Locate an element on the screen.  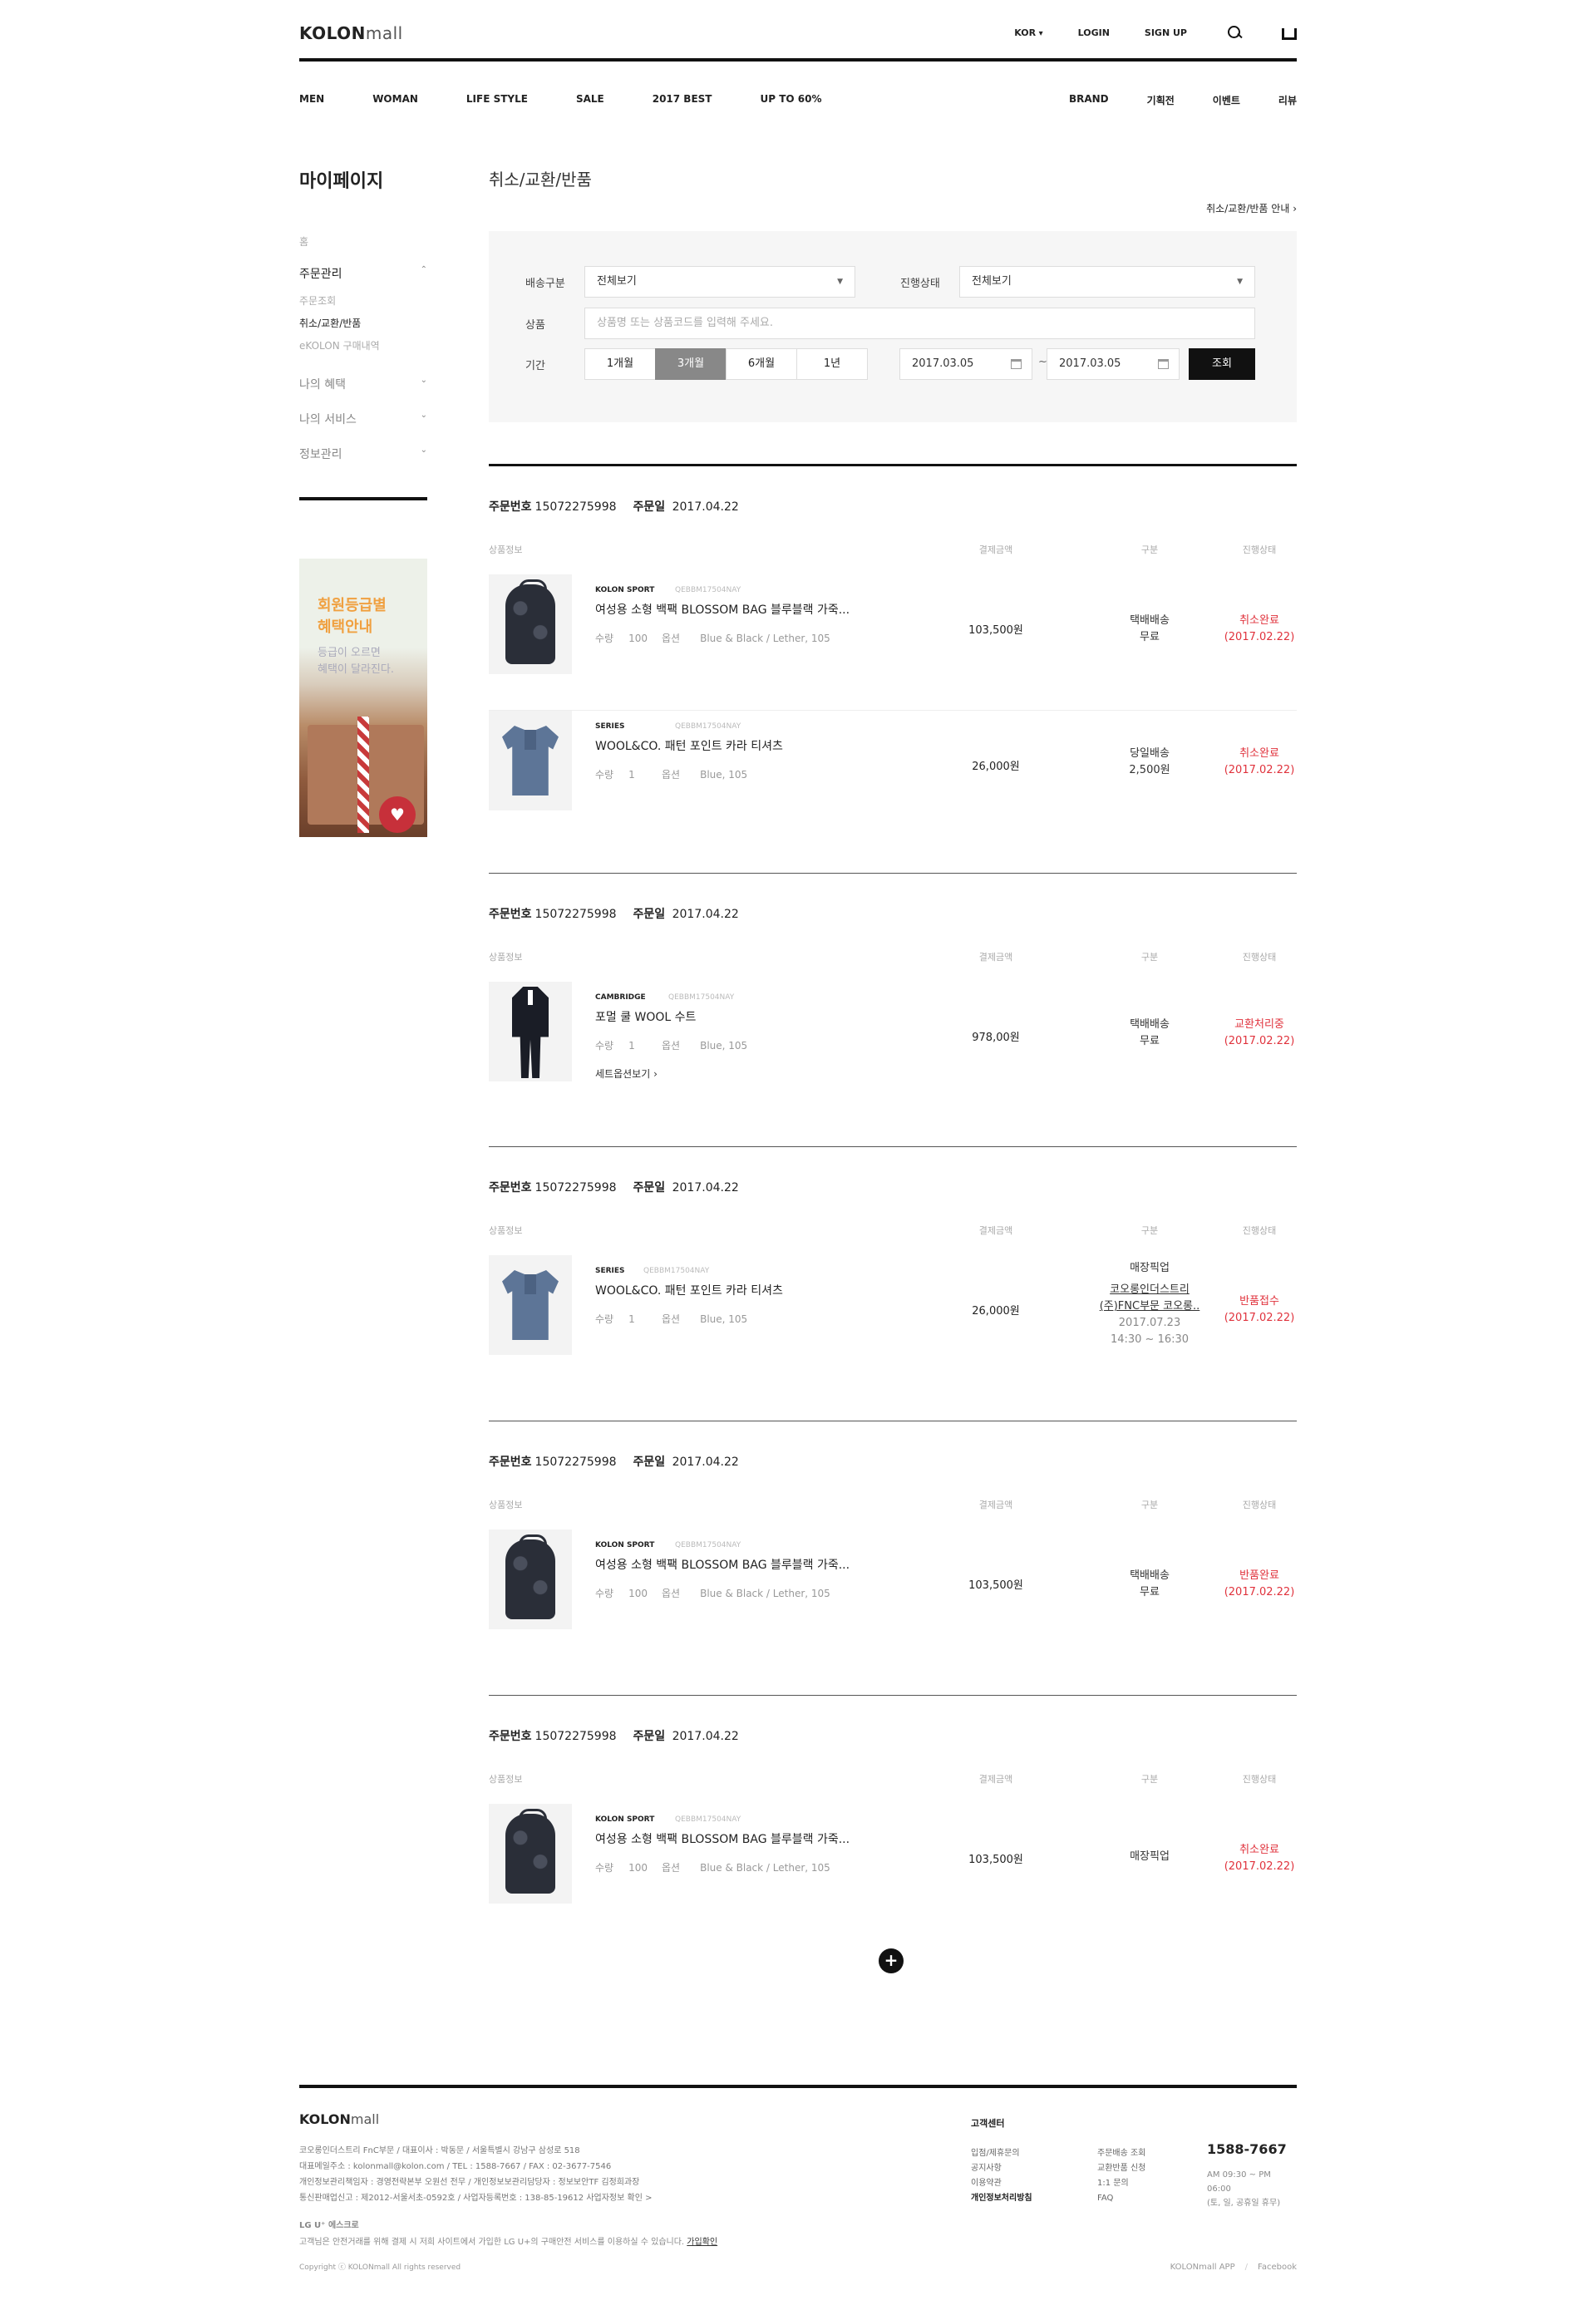
sidebar-group-info: 정보관리 ⌄ is located at coordinates (363, 454).